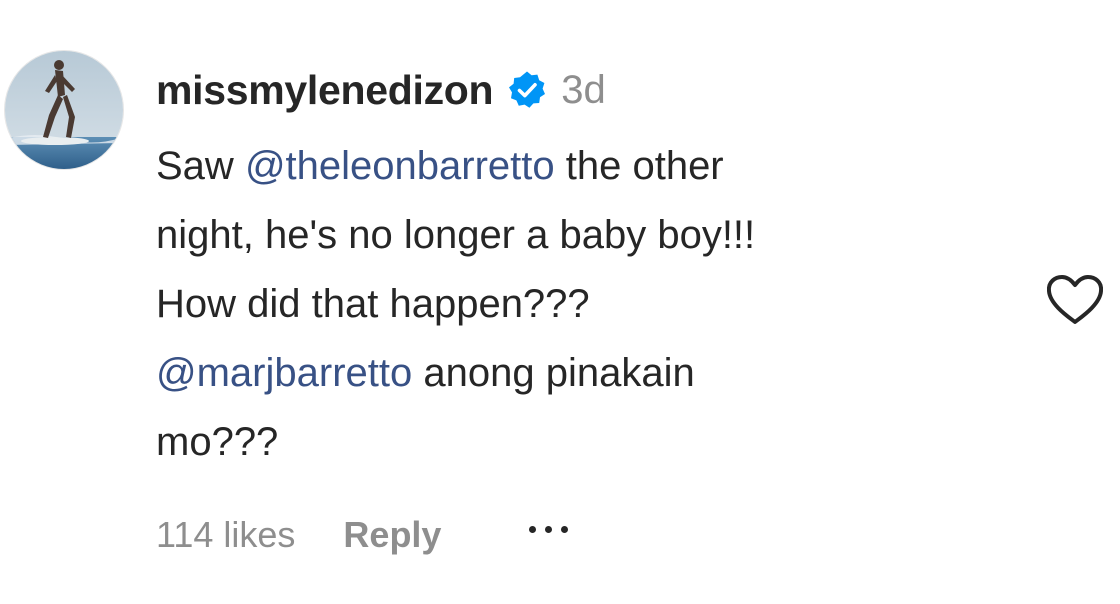  Describe the element at coordinates (456, 235) in the screenshot. I see `comment-line-2: night, he's no longer a baby boy!!!` at that location.